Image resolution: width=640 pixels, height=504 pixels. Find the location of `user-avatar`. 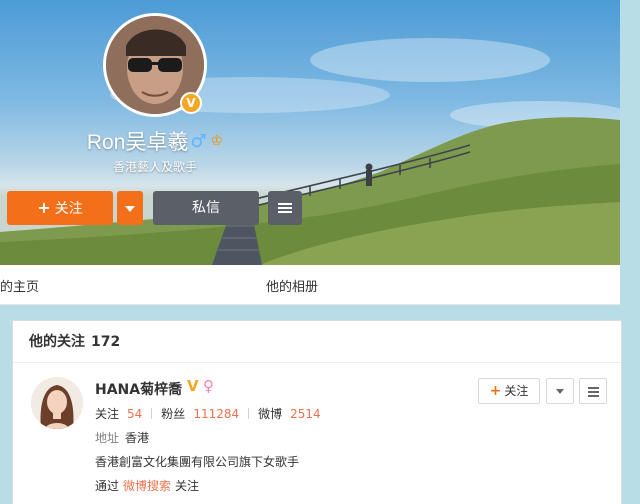

user-avatar is located at coordinates (57, 403).